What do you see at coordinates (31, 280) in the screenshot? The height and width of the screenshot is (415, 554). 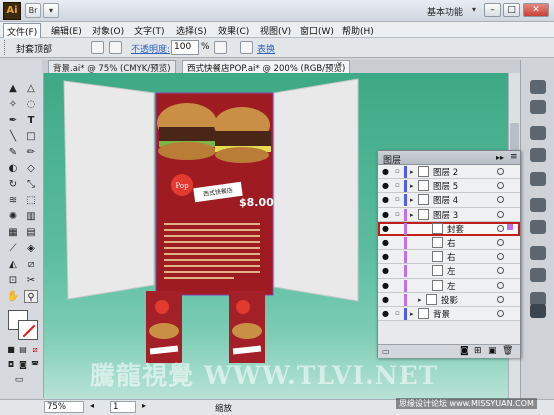 I see `scissors-tool-icon: ✂` at bounding box center [31, 280].